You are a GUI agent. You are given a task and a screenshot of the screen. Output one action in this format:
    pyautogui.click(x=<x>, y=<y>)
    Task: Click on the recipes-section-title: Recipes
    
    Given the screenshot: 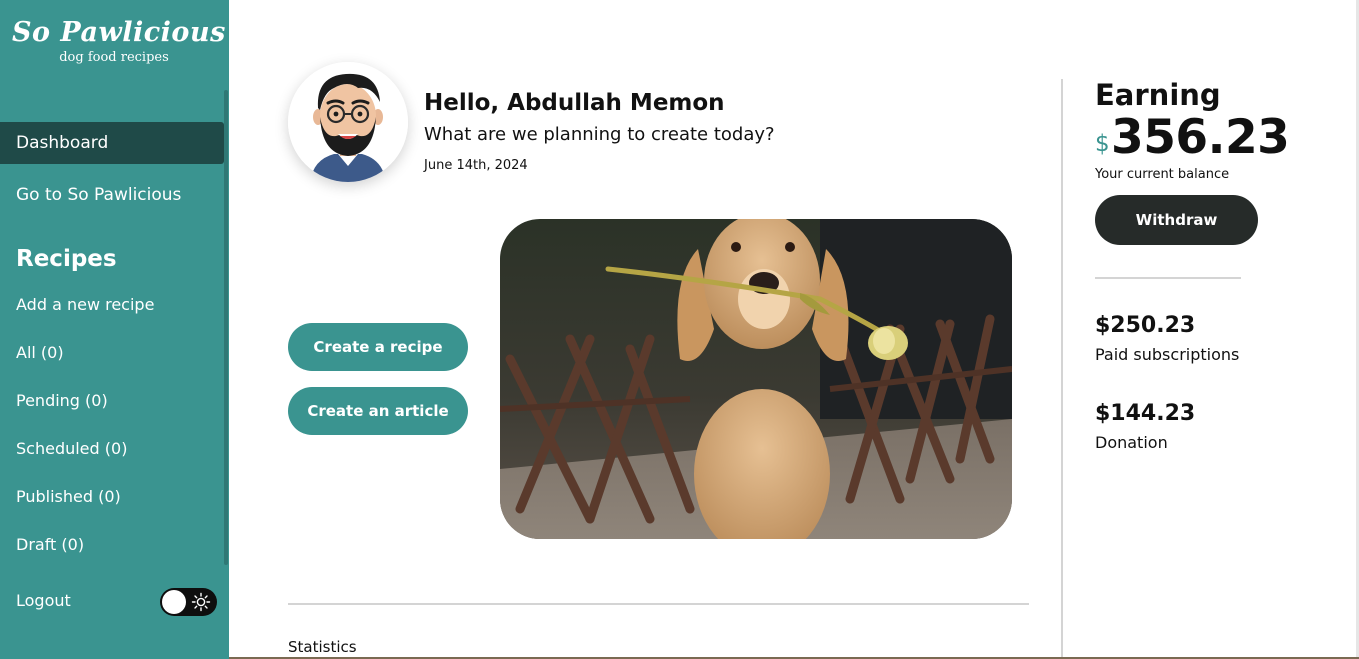 What is the action you would take?
    pyautogui.click(x=66, y=259)
    